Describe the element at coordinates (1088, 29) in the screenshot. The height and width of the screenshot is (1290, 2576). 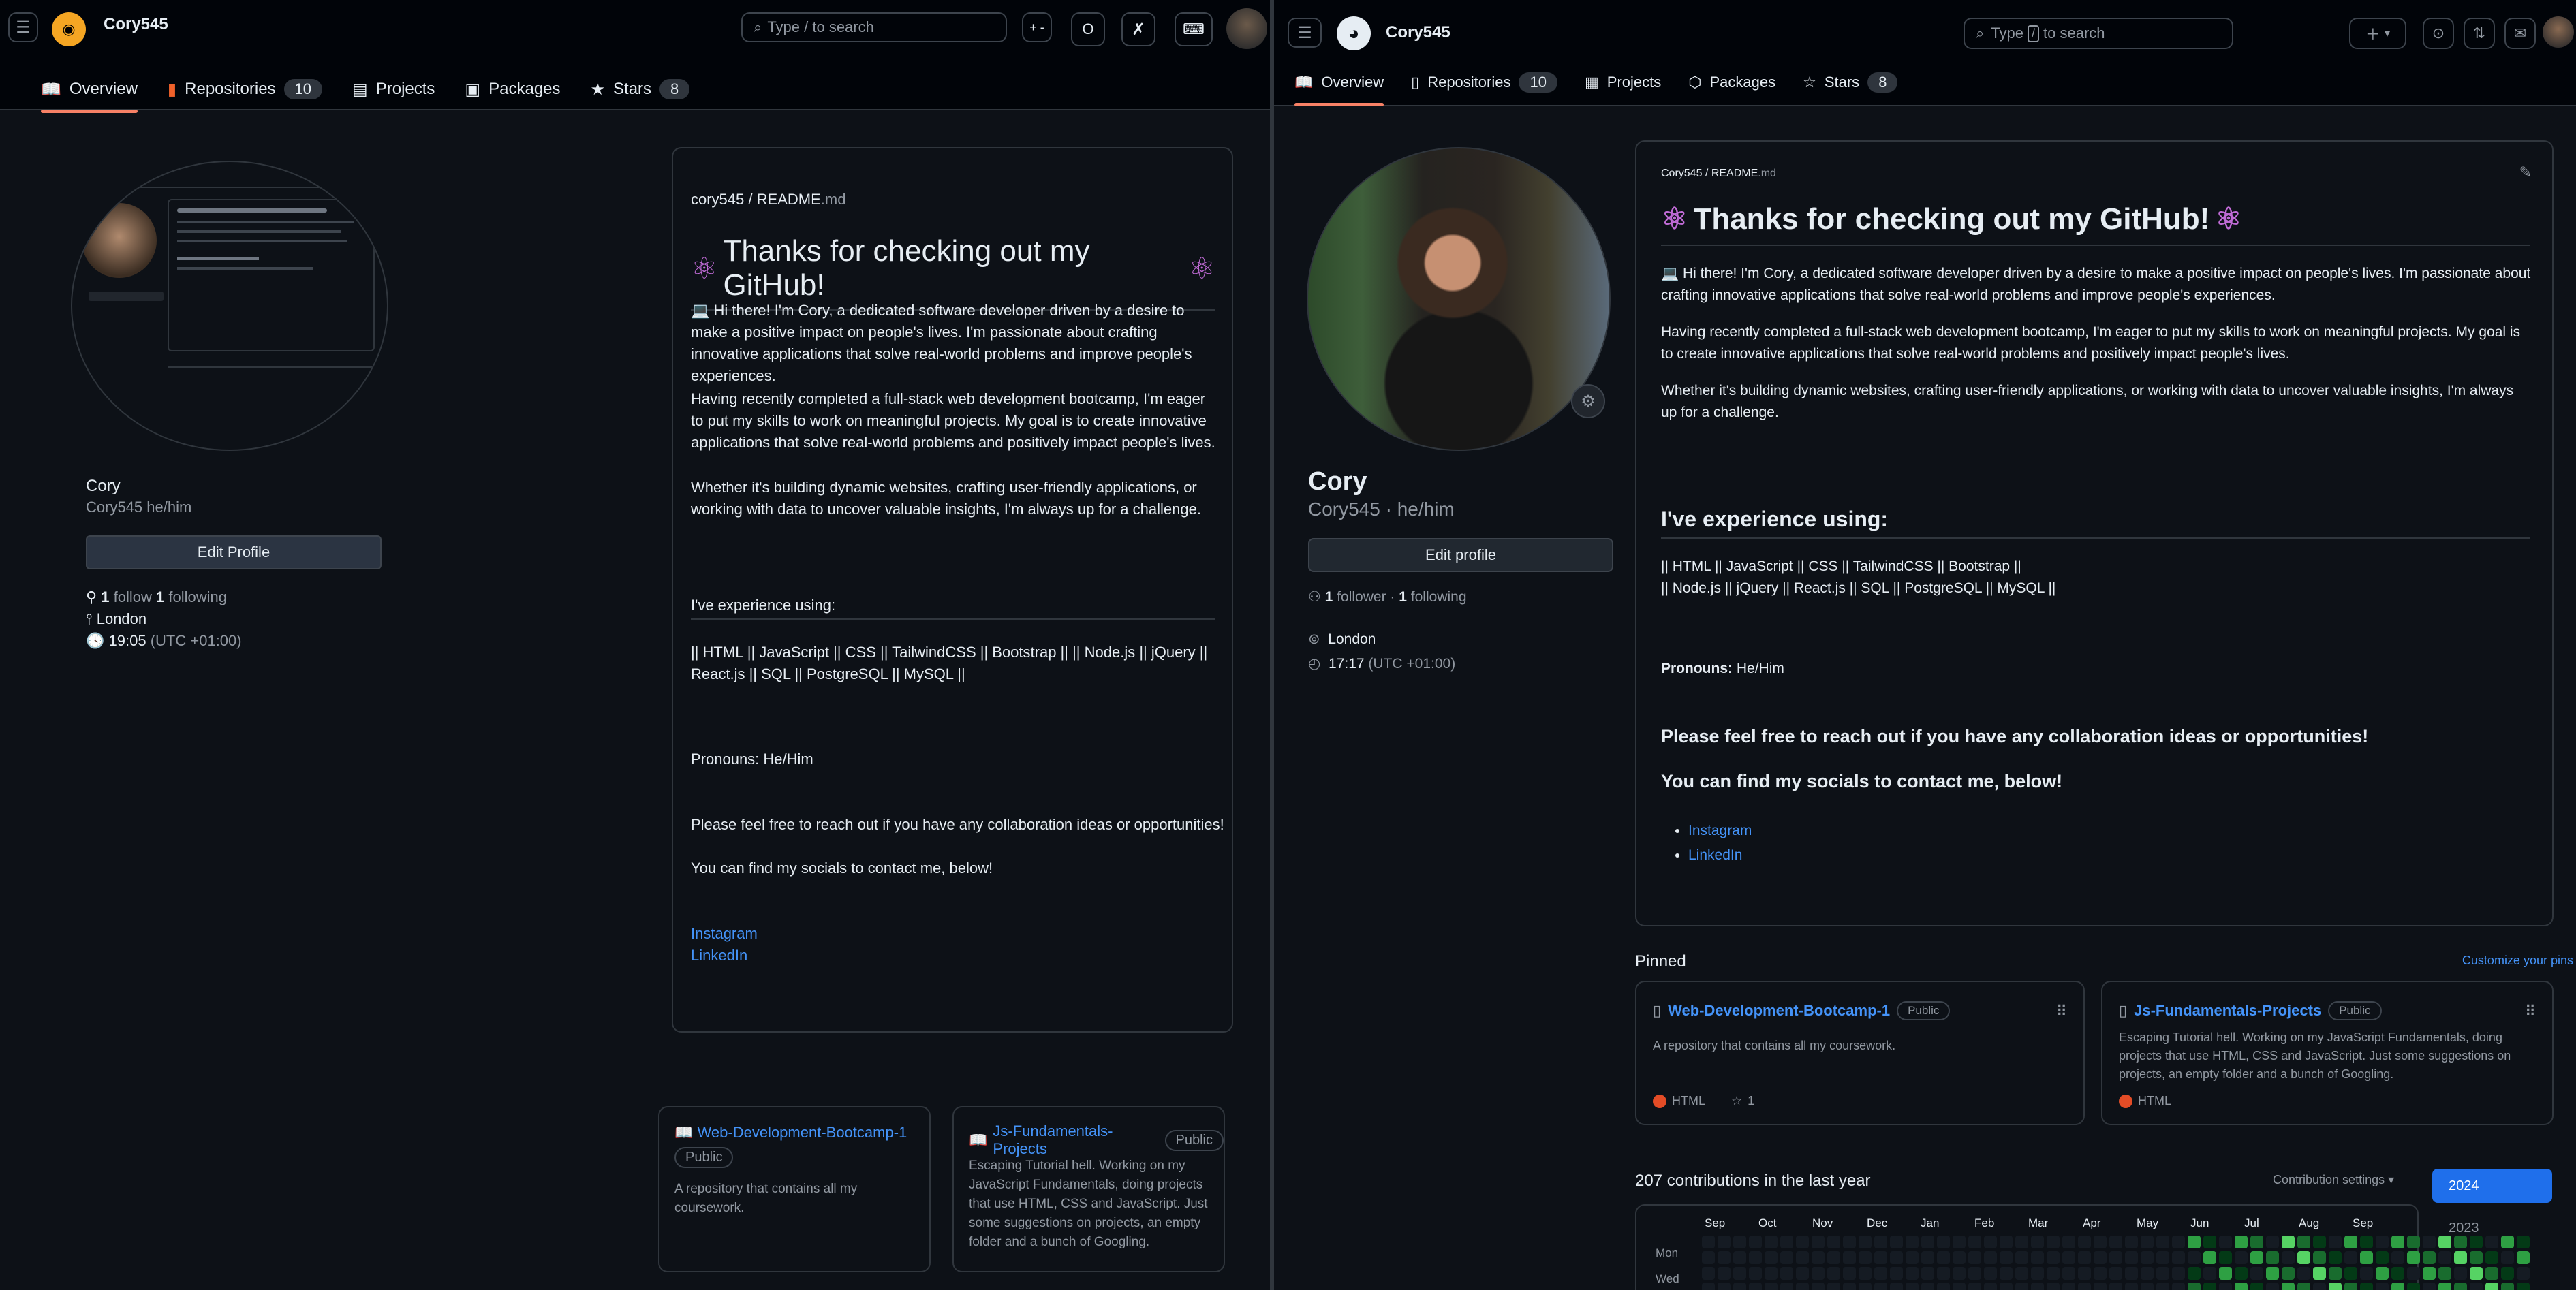
I see `issues-button: O` at that location.